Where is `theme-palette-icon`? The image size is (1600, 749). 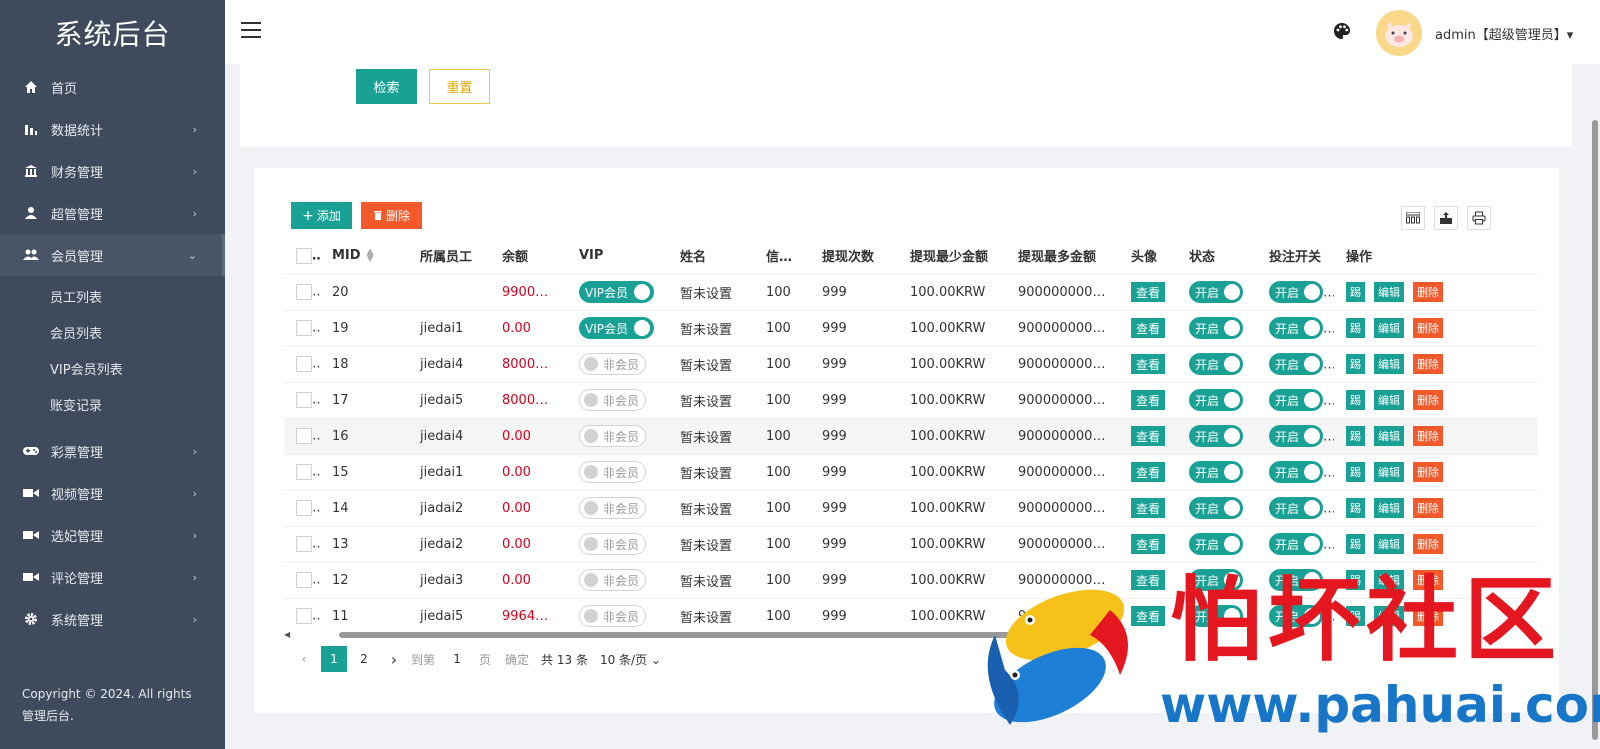
theme-palette-icon is located at coordinates (1342, 31).